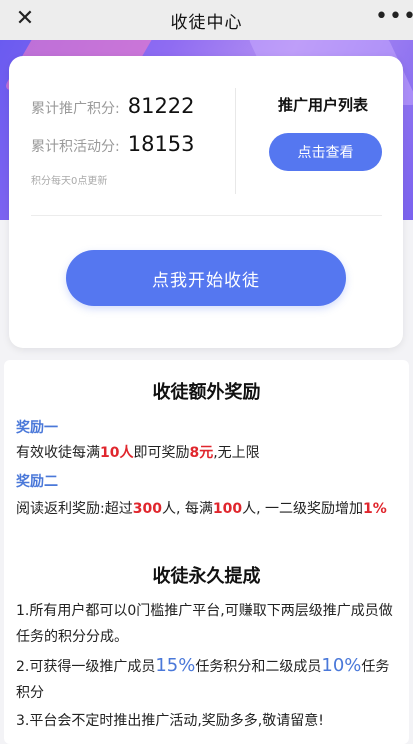 This screenshot has width=413, height=744. Describe the element at coordinates (161, 106) in the screenshot. I see `total-promo-value: 81222` at that location.